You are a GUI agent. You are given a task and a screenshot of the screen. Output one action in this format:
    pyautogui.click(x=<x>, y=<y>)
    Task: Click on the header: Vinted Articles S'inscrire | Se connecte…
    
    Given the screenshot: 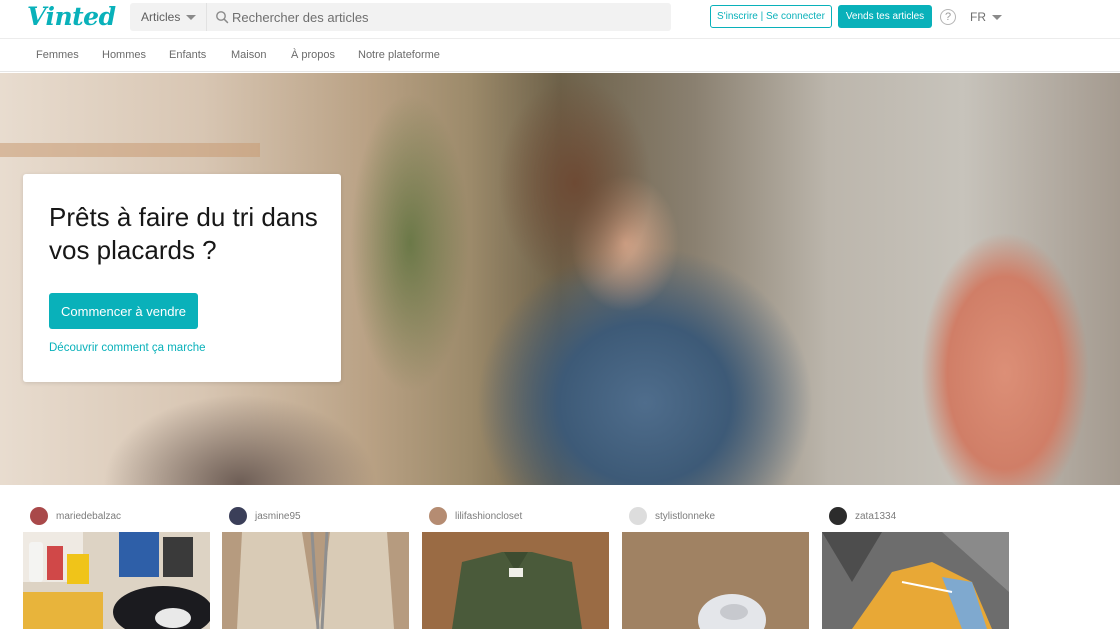 What is the action you would take?
    pyautogui.click(x=560, y=18)
    